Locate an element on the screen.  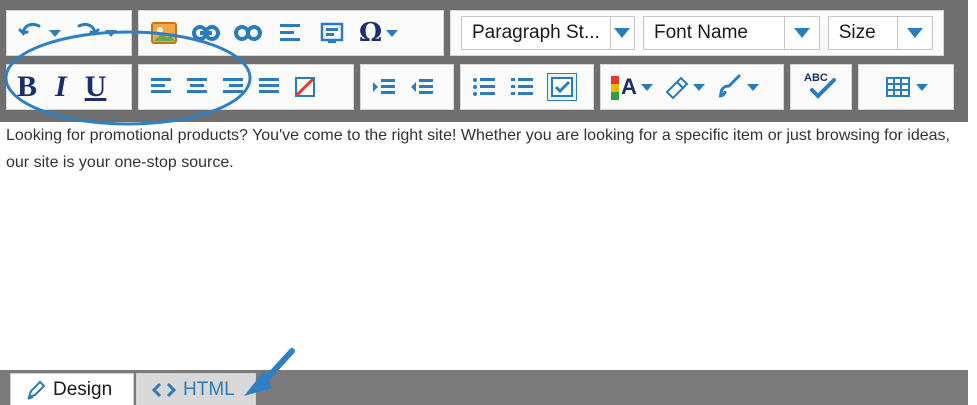
italic-button: I is located at coordinates (61, 87).